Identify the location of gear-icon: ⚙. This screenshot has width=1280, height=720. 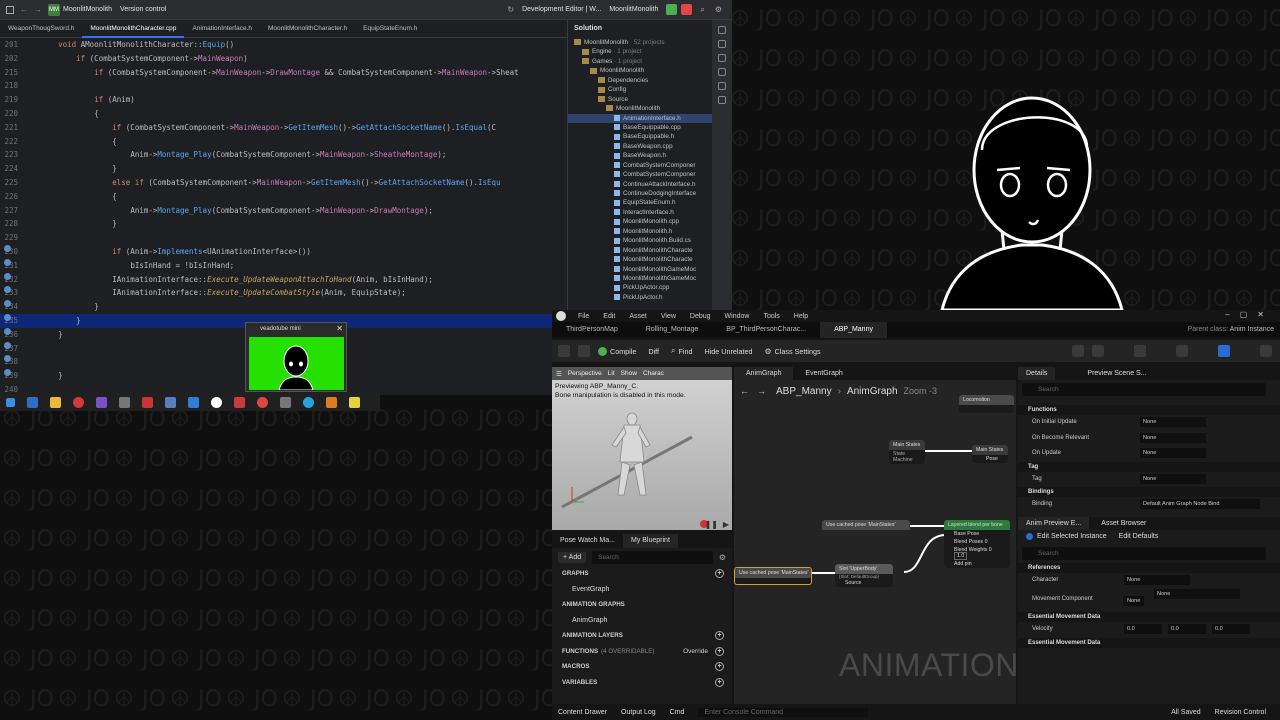
(722, 557).